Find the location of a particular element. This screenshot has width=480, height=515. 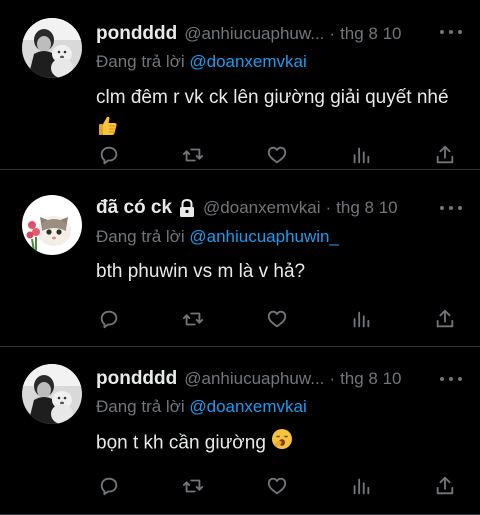

tweet-text: bth phuwin vs m là v hả? is located at coordinates (200, 272).